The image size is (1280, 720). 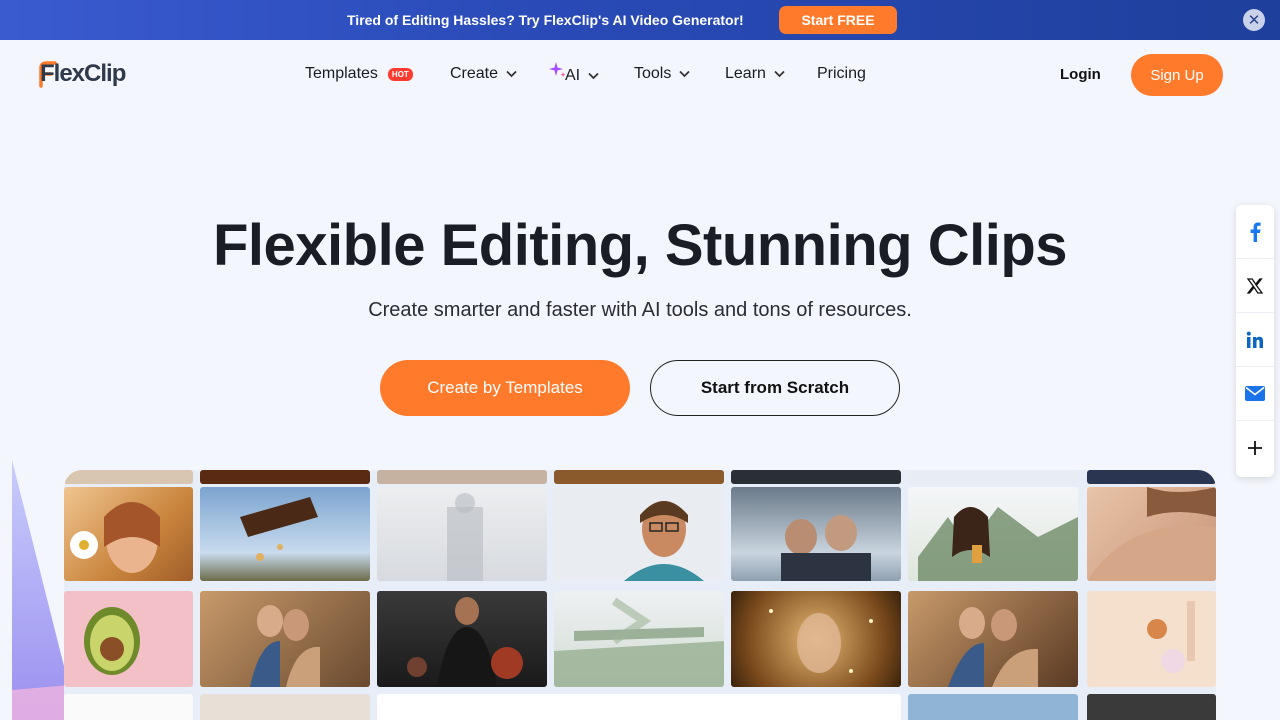 What do you see at coordinates (465, 537) in the screenshot?
I see `faded-figure-thumbnail` at bounding box center [465, 537].